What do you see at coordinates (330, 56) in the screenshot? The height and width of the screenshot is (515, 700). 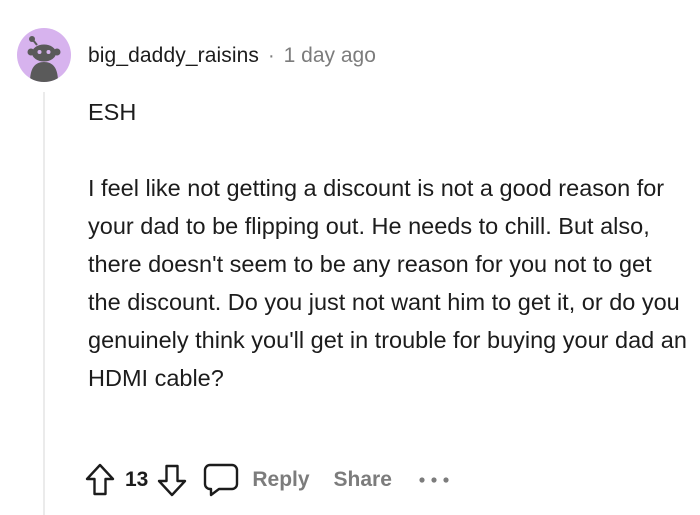 I see `timestamp: 1 day ago` at bounding box center [330, 56].